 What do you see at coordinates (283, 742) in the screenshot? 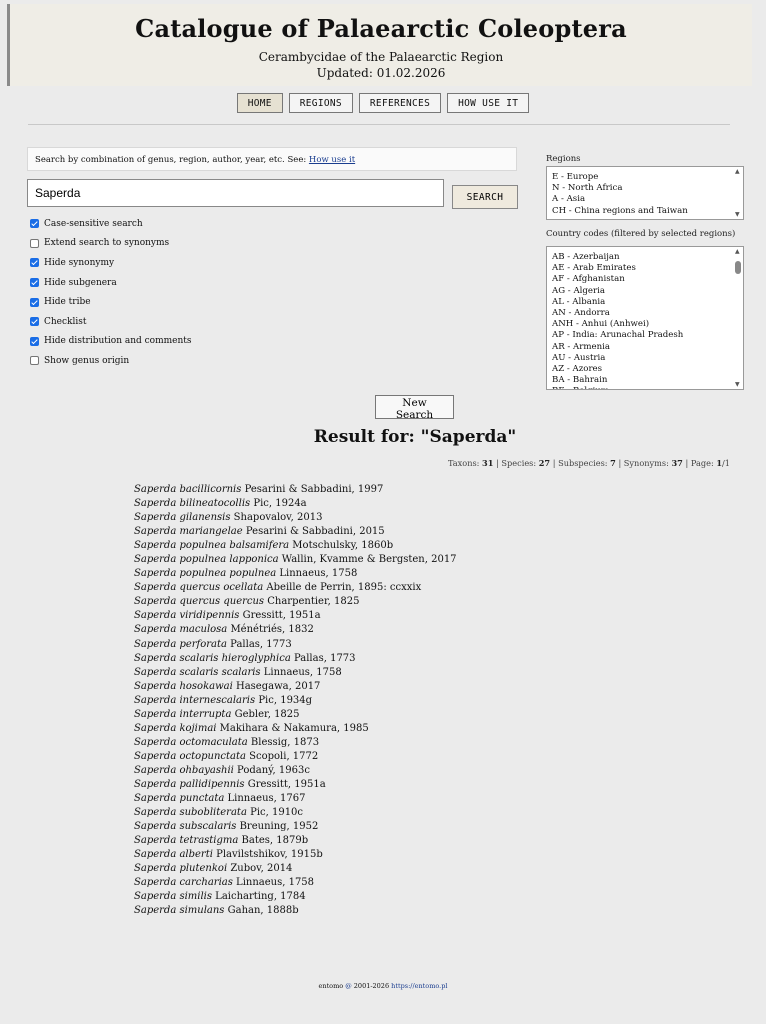
I see `taxon-author: Blessig, 1873` at bounding box center [283, 742].